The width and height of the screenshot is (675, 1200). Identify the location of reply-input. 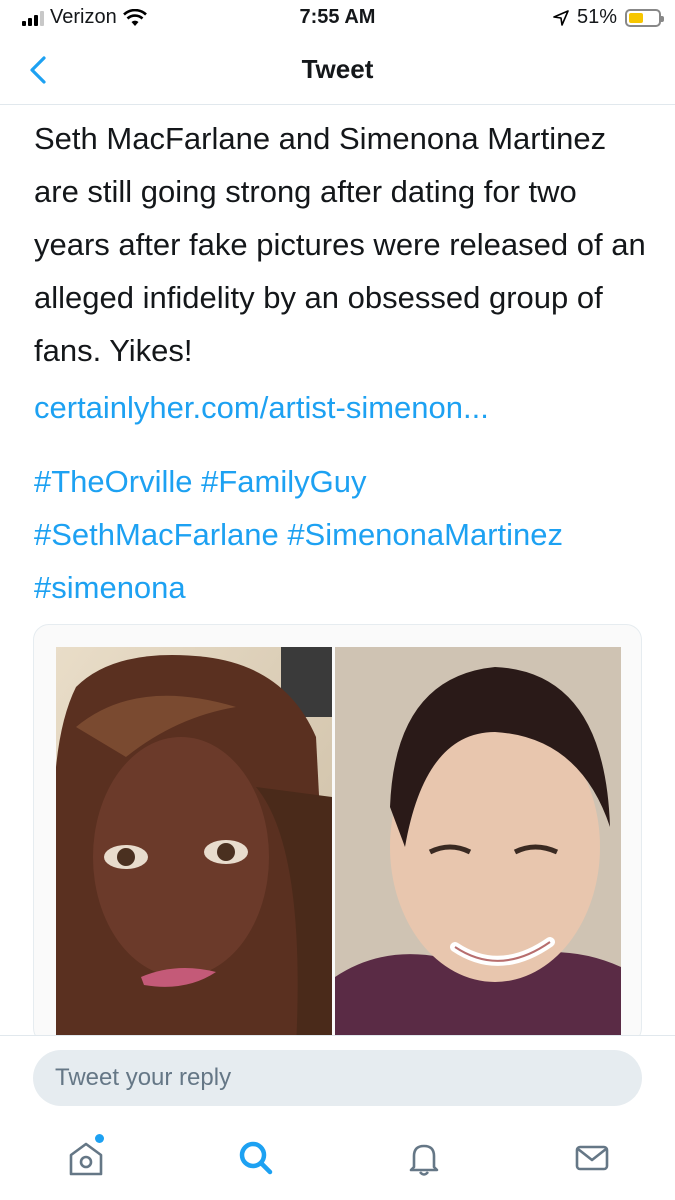
(337, 1078).